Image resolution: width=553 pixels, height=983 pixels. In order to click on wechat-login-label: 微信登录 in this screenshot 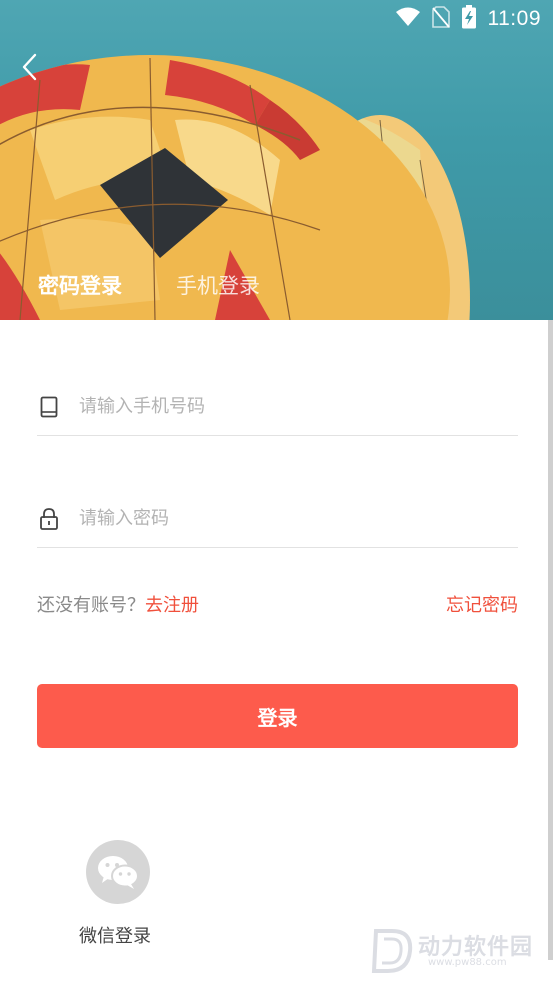, I will do `click(115, 936)`.